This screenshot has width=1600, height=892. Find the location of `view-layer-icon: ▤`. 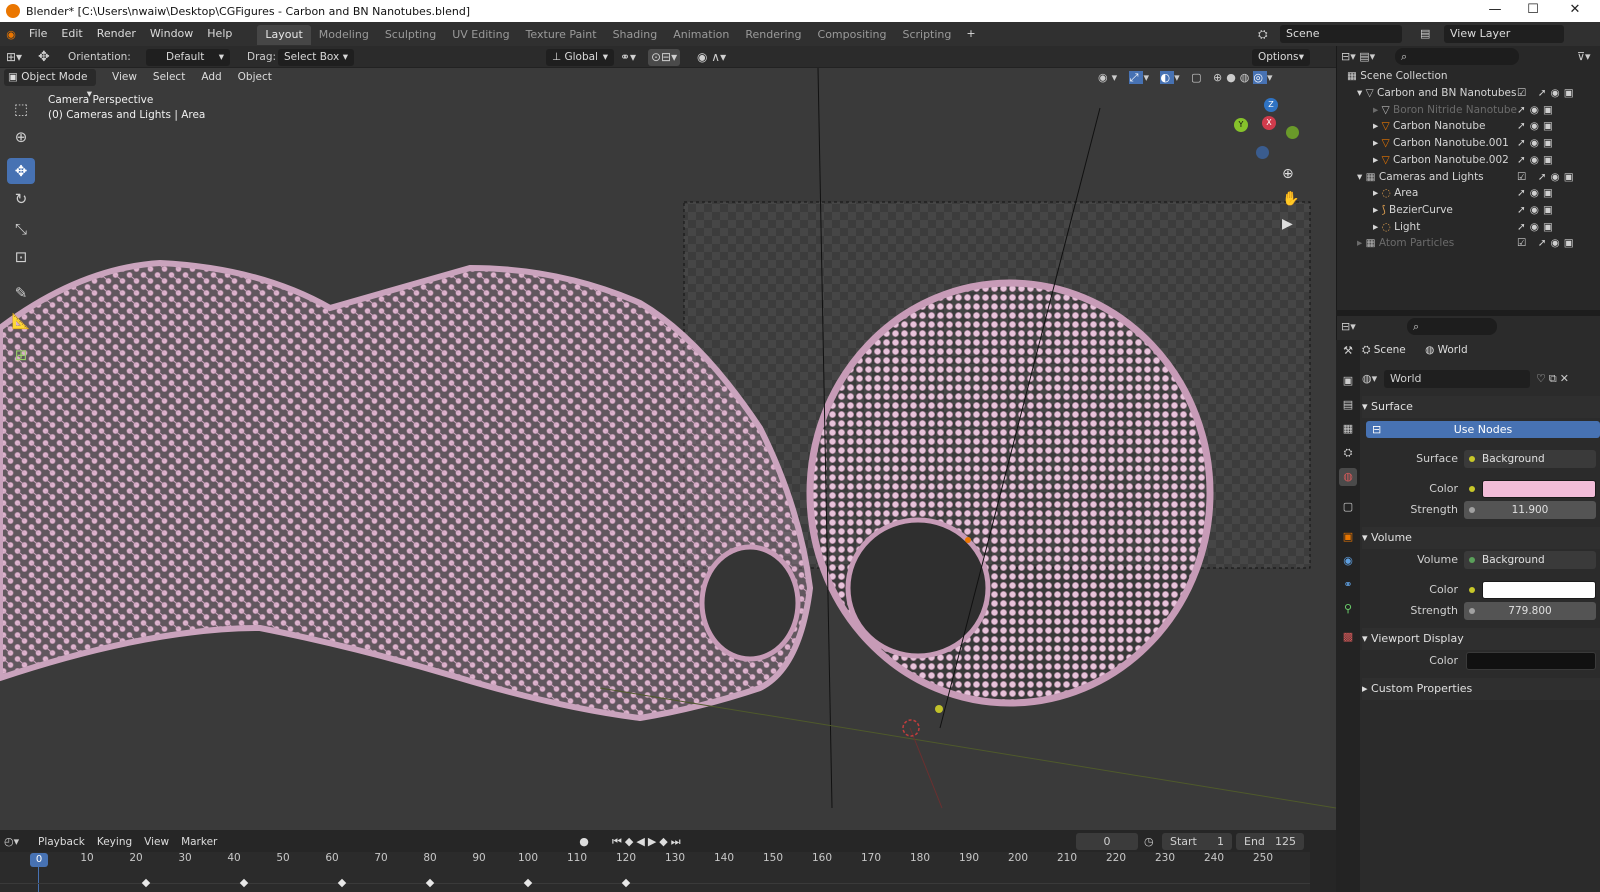

view-layer-icon: ▤ is located at coordinates (1430, 34).